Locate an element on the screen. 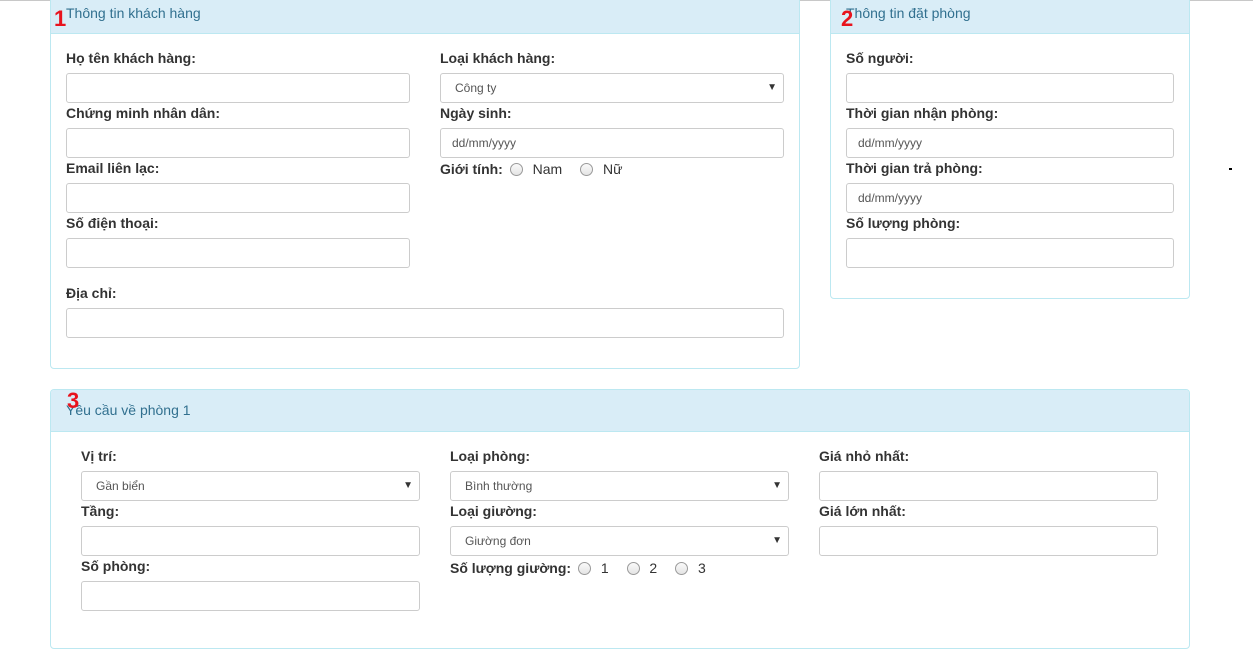 The height and width of the screenshot is (649, 1253). bed-type-label: Loại giường: is located at coordinates (493, 511).